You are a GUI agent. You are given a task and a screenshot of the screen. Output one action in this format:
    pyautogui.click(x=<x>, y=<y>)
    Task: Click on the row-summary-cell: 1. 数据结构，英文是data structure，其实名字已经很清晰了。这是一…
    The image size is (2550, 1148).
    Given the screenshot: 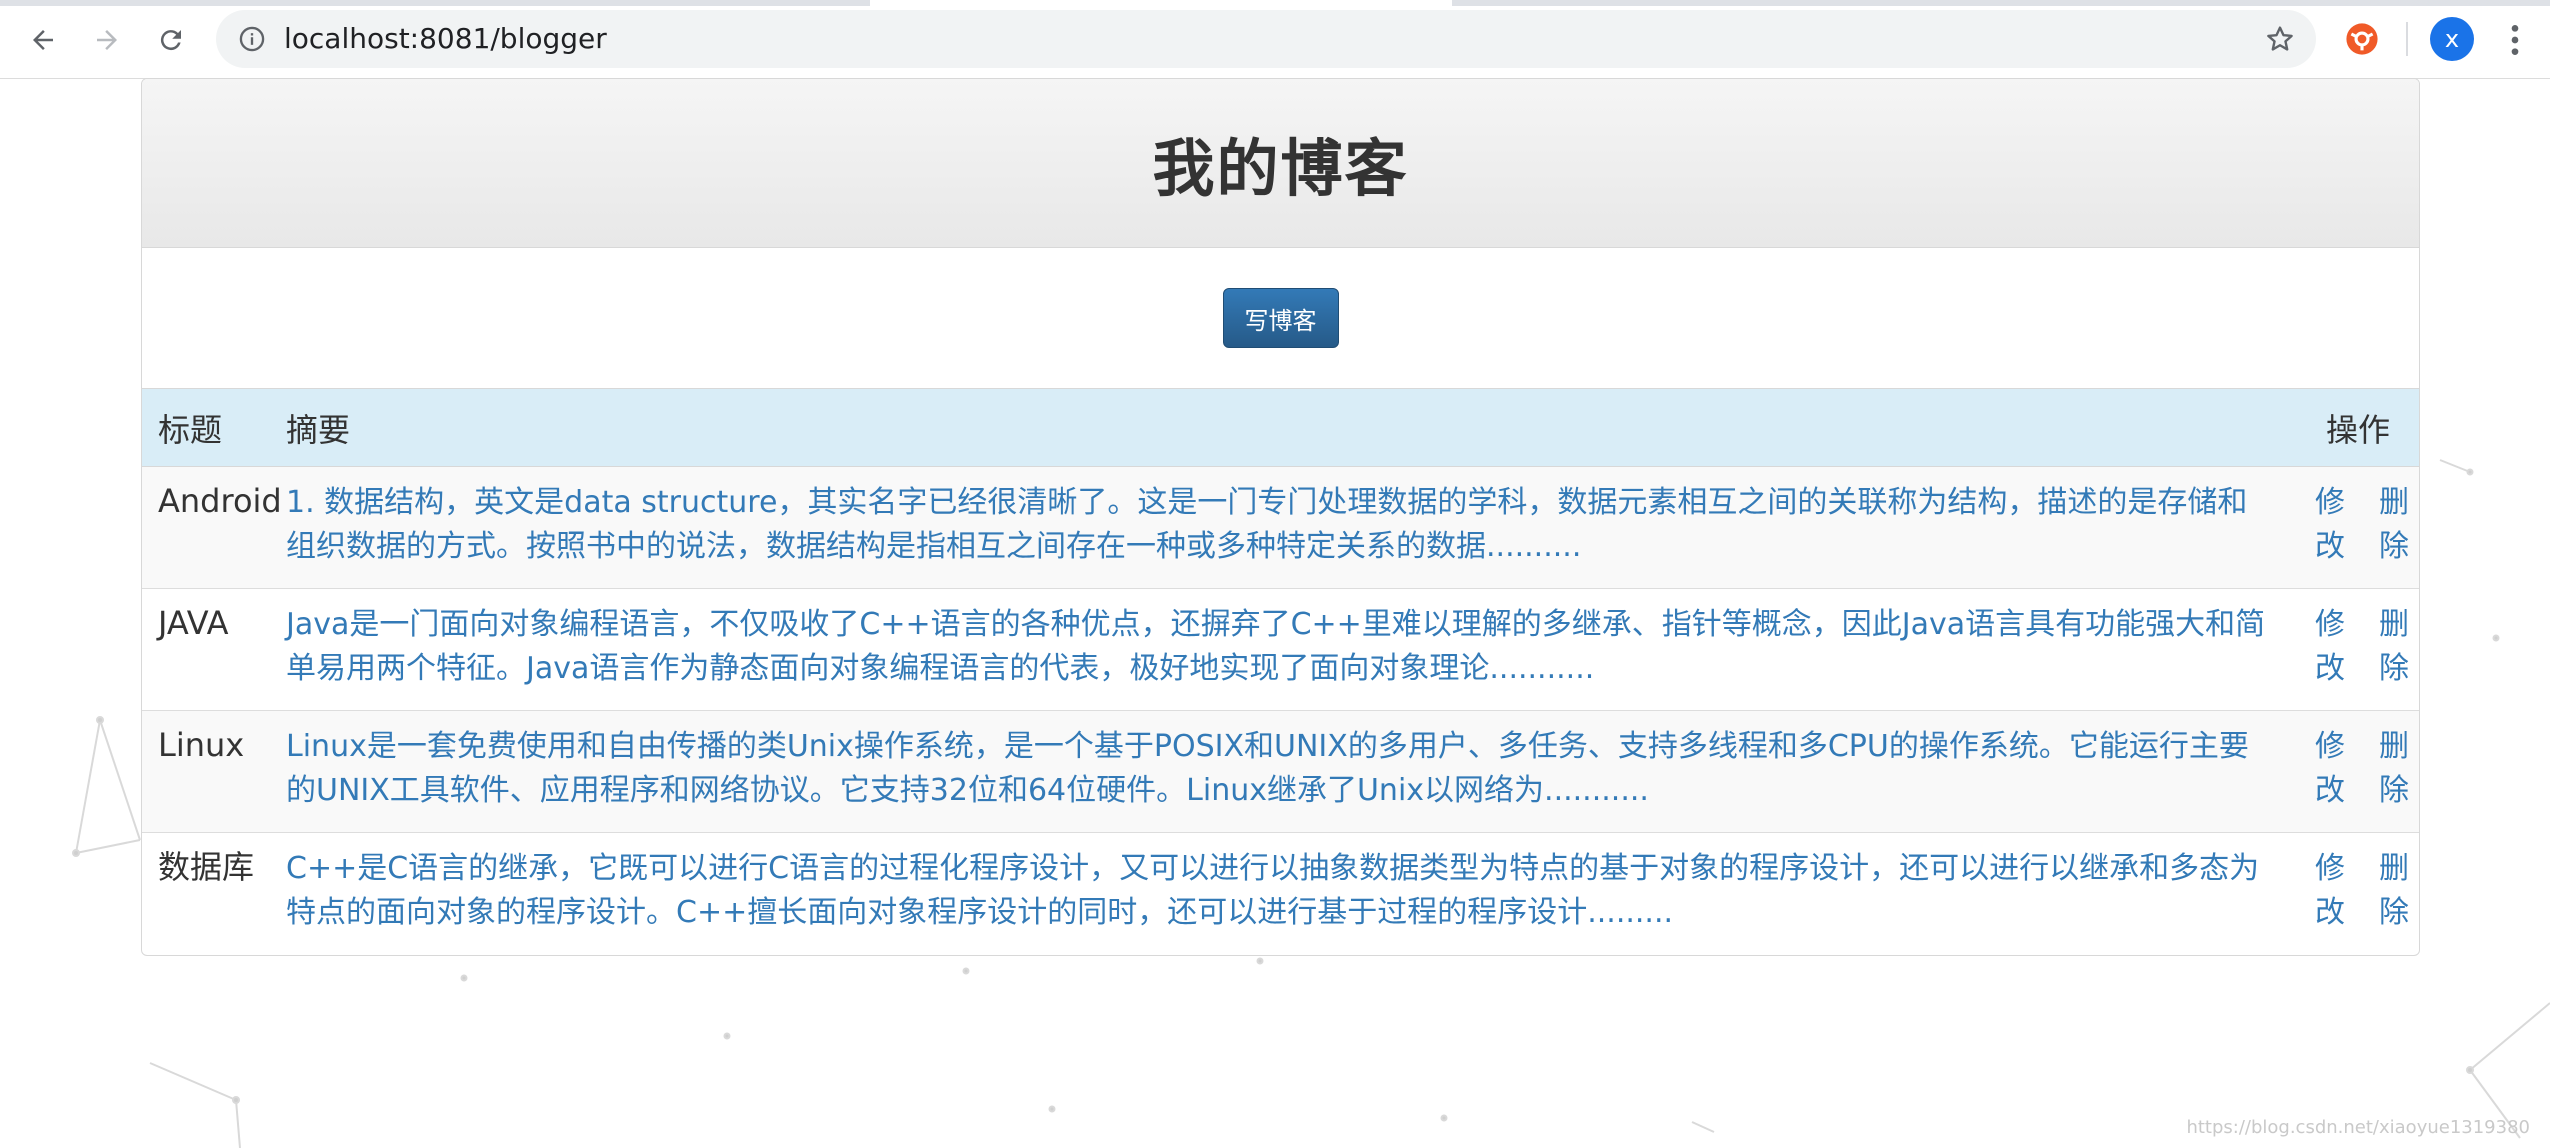 What is the action you would take?
    pyautogui.click(x=1291, y=528)
    